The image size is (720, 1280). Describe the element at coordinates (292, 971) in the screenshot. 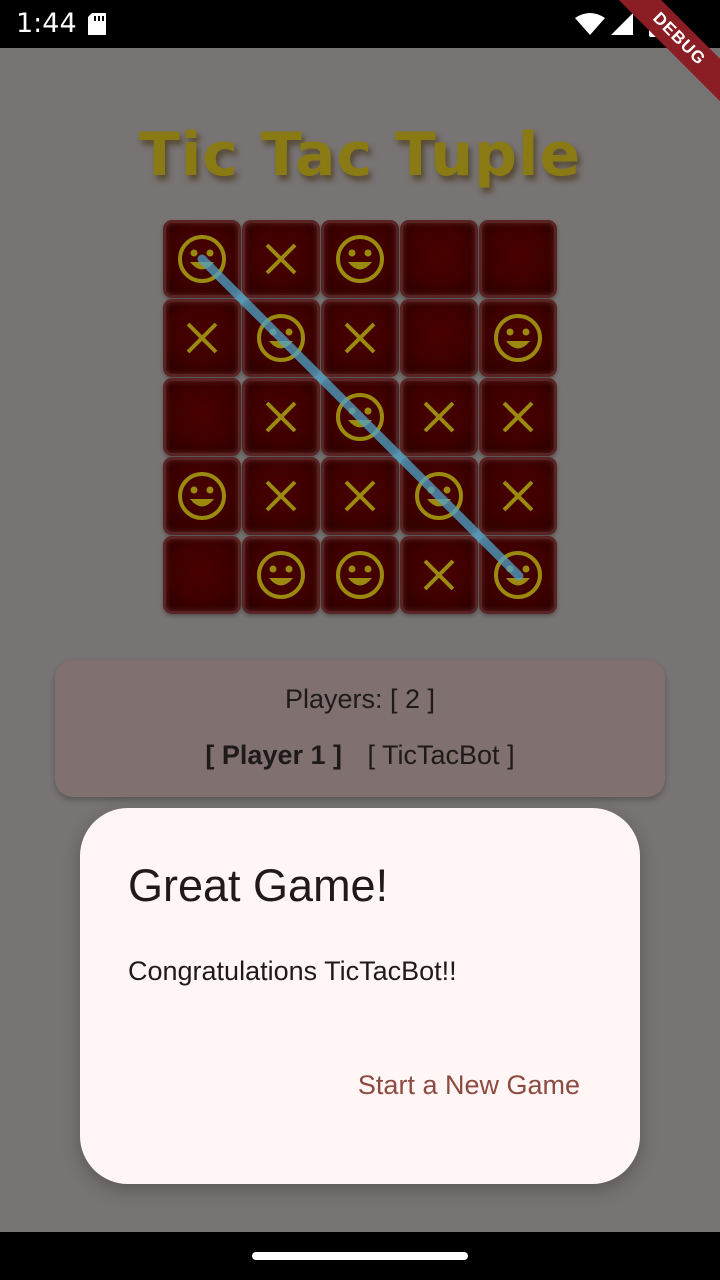

I see `dialog-message: Congratulations TicTacBot!!` at that location.